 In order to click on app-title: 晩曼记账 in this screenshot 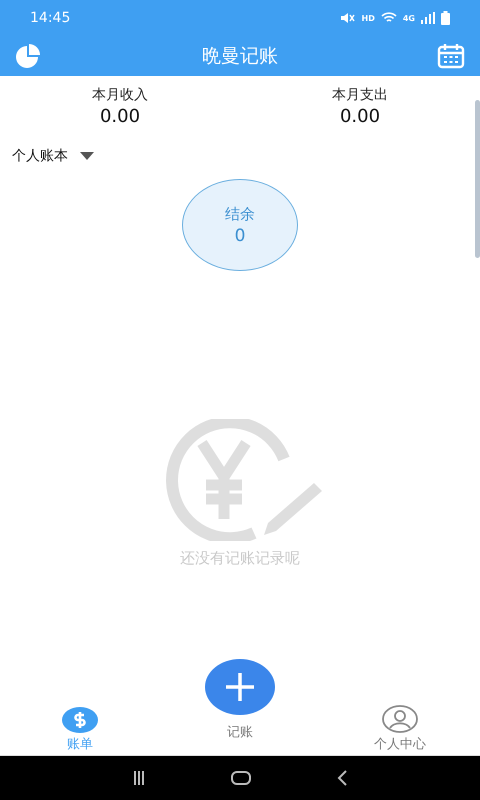, I will do `click(240, 56)`.